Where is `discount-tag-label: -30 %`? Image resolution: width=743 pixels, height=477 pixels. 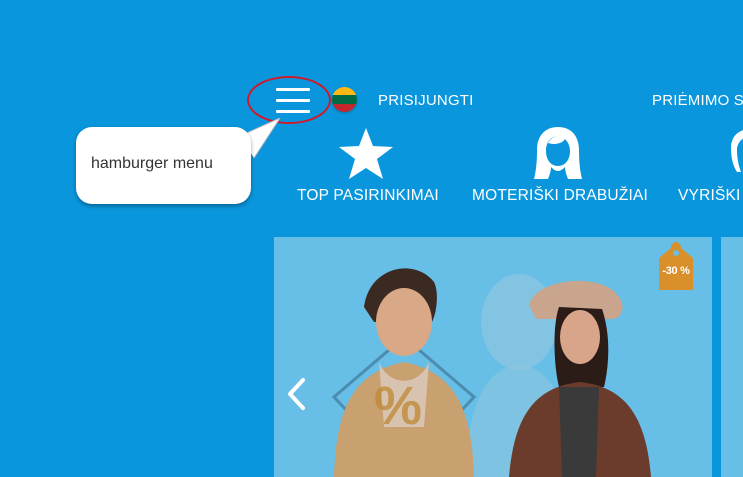 discount-tag-label: -30 % is located at coordinates (676, 271).